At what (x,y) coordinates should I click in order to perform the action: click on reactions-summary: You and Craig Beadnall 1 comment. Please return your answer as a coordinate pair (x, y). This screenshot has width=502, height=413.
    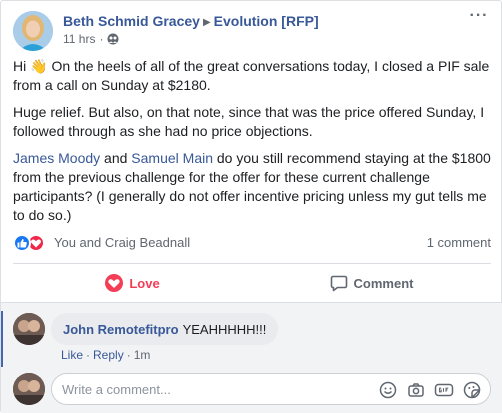
    Looking at the image, I should click on (252, 243).